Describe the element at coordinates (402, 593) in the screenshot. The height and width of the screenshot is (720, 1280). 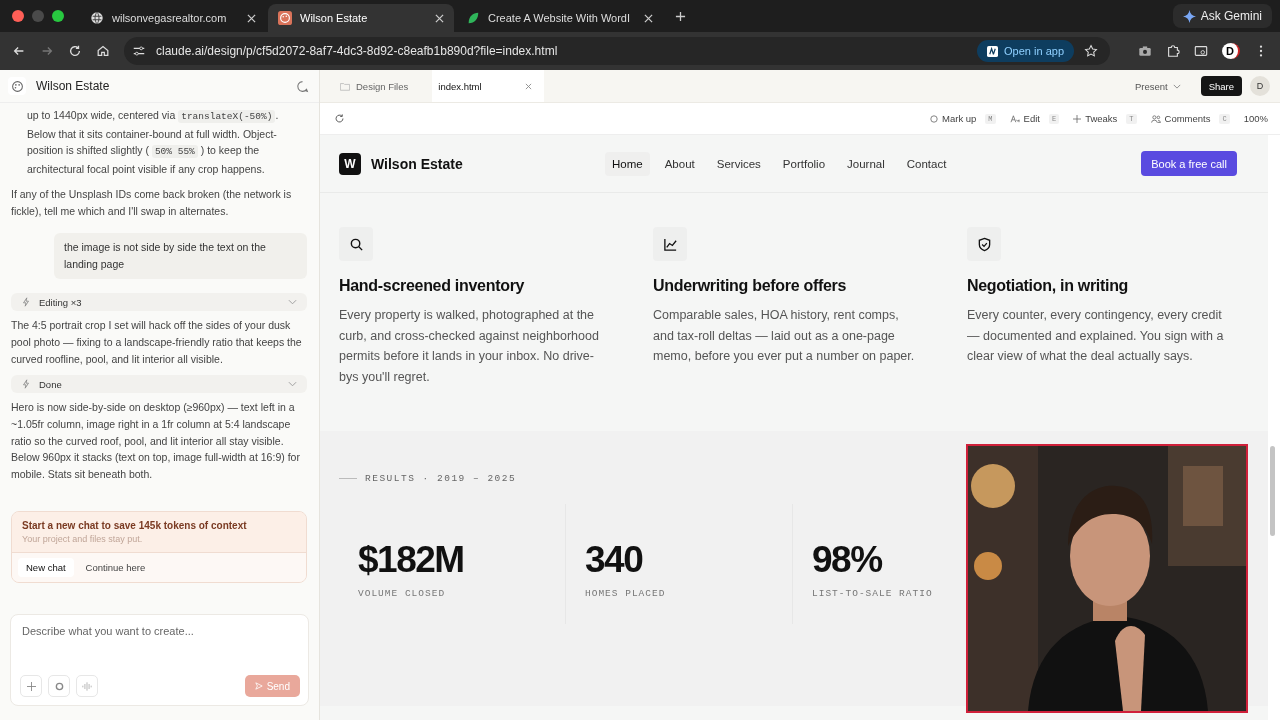
I see `stat-label: VOLUME CLOSED` at that location.